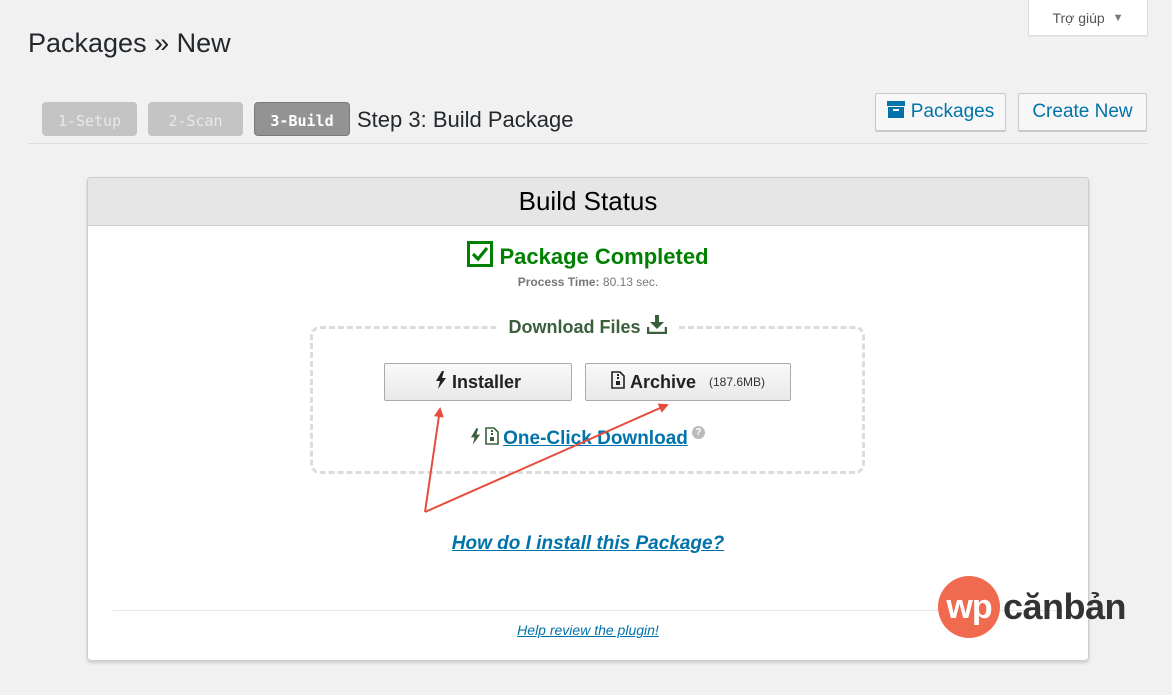 The width and height of the screenshot is (1172, 695). I want to click on package-completed-status: Package Completed, so click(588, 257).